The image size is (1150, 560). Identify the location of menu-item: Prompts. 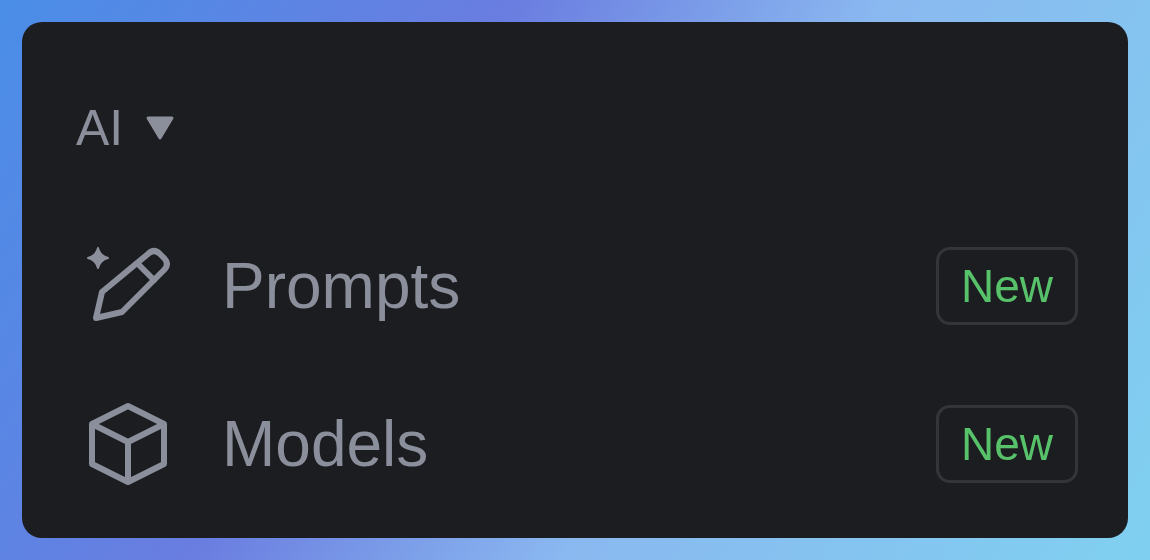
(579, 286).